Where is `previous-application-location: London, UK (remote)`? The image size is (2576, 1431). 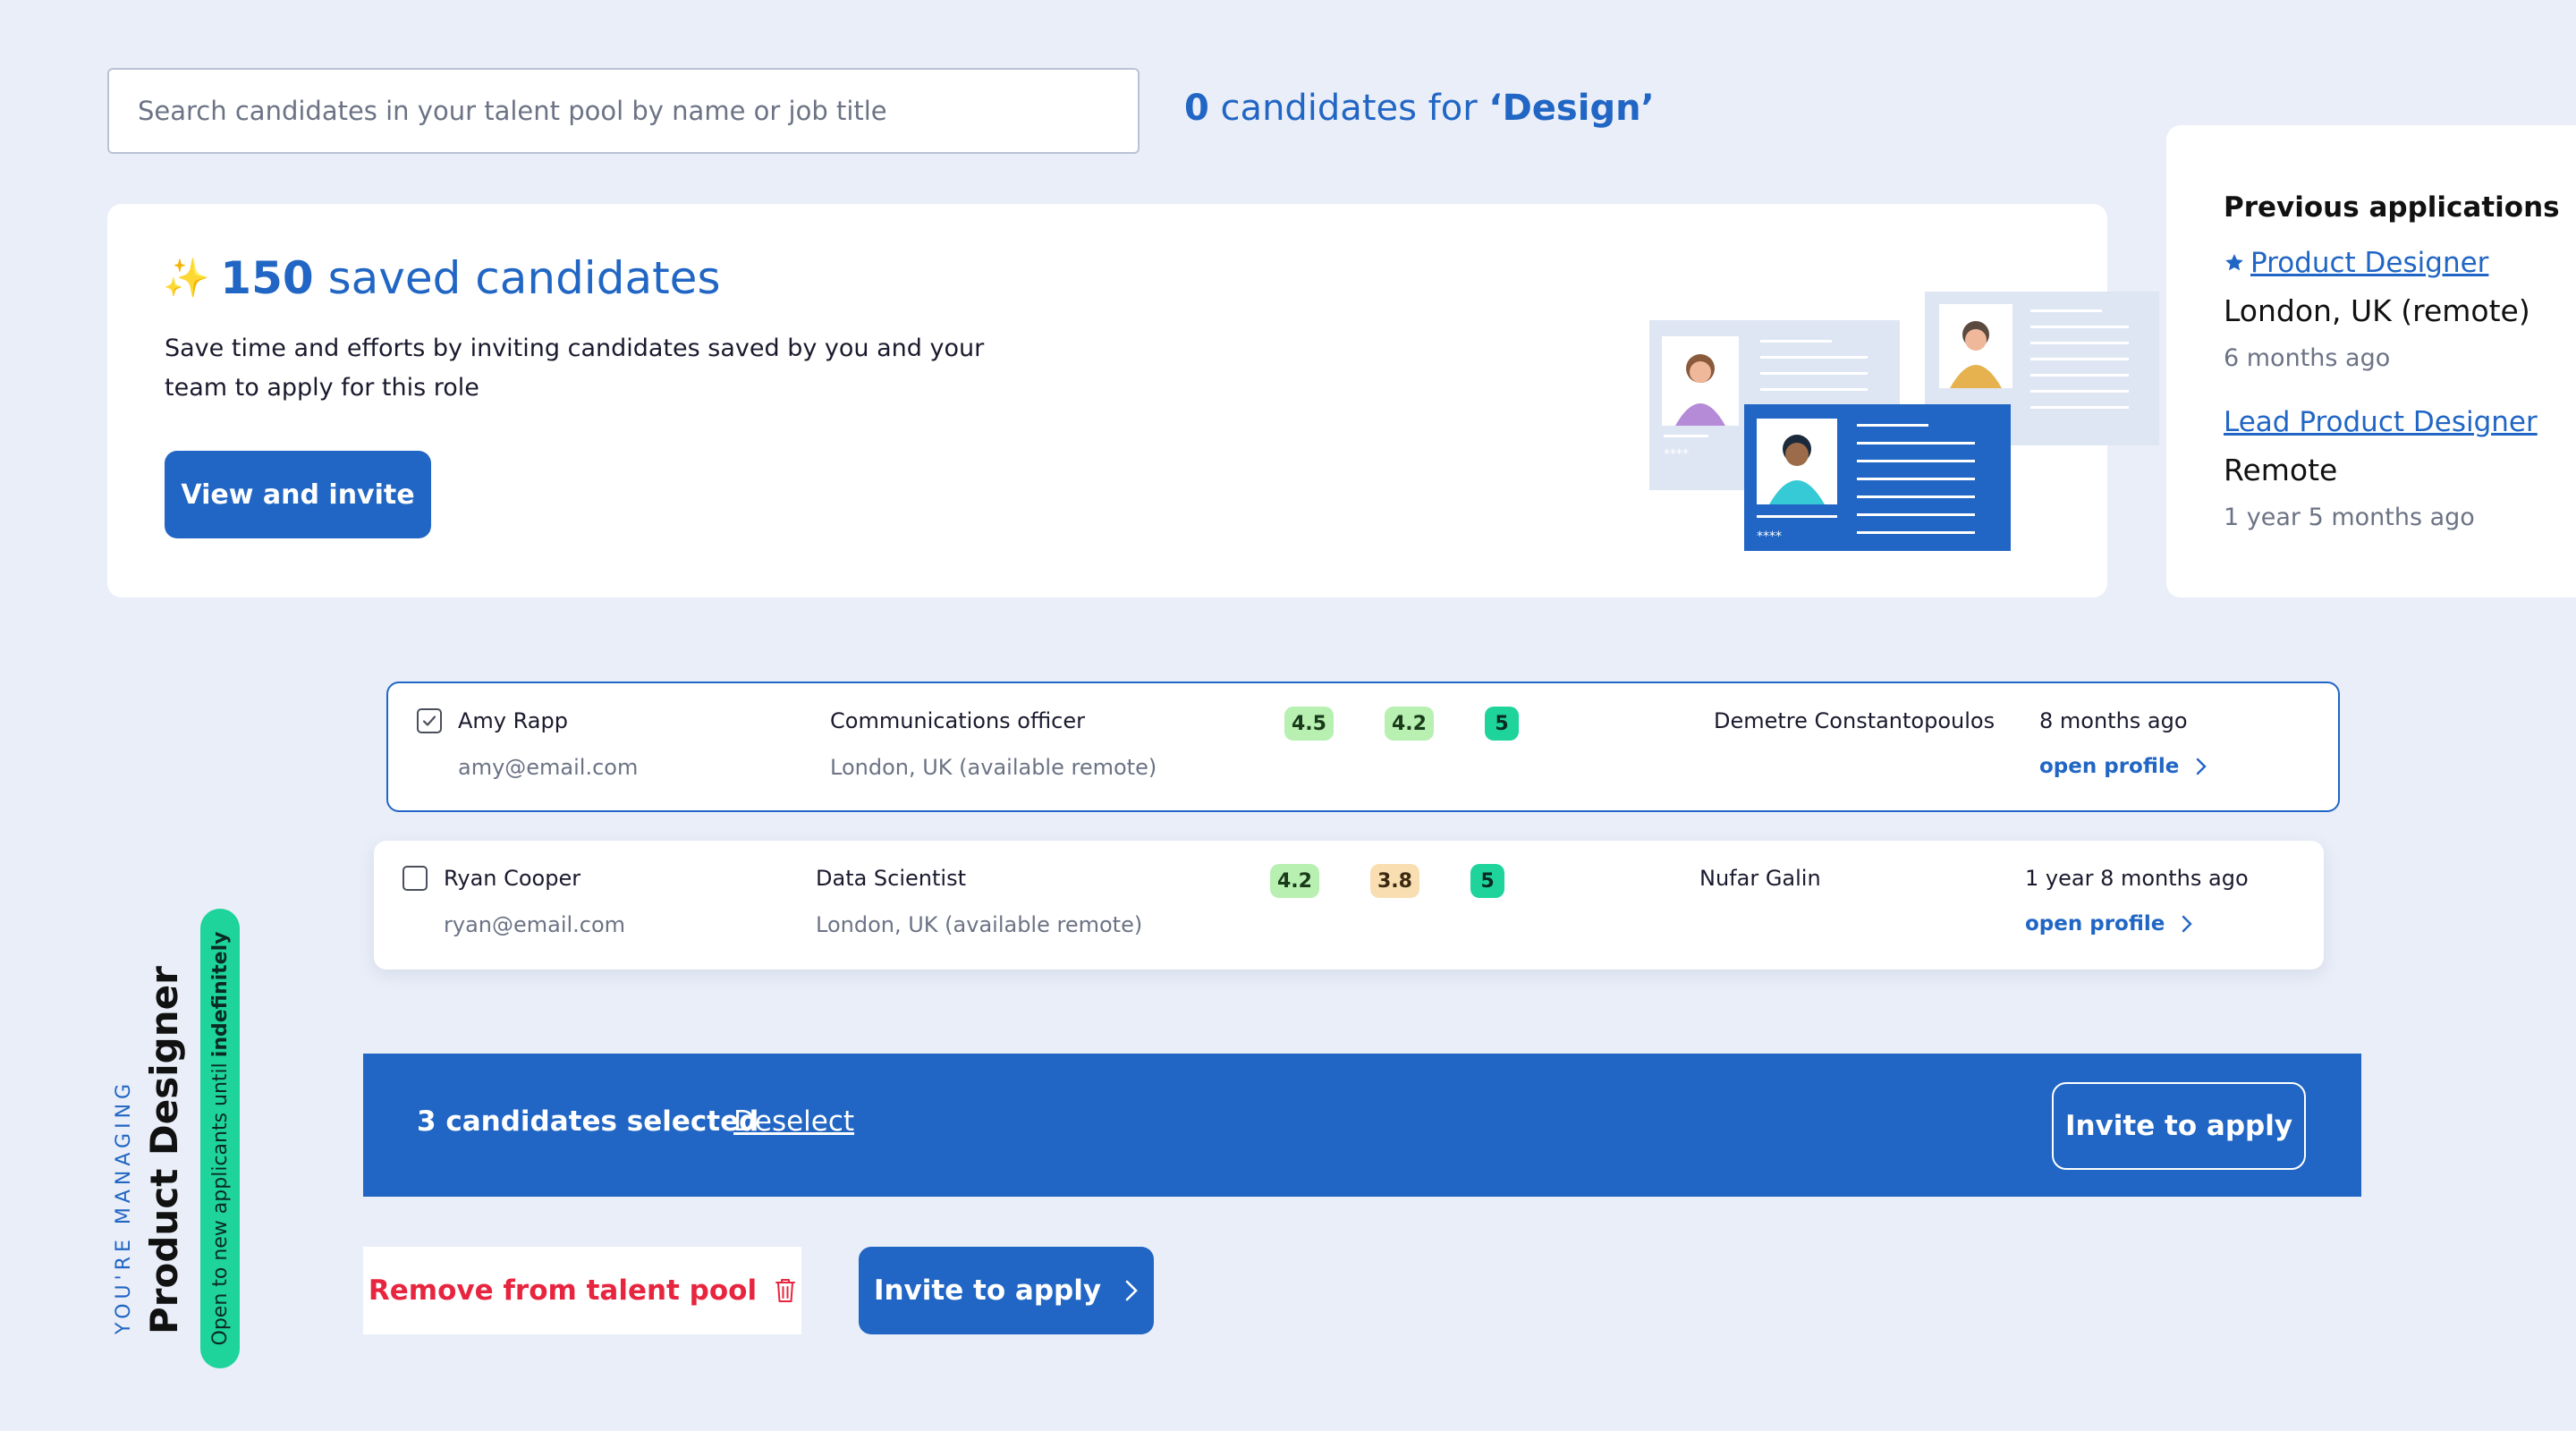 previous-application-location: London, UK (remote) is located at coordinates (2377, 311).